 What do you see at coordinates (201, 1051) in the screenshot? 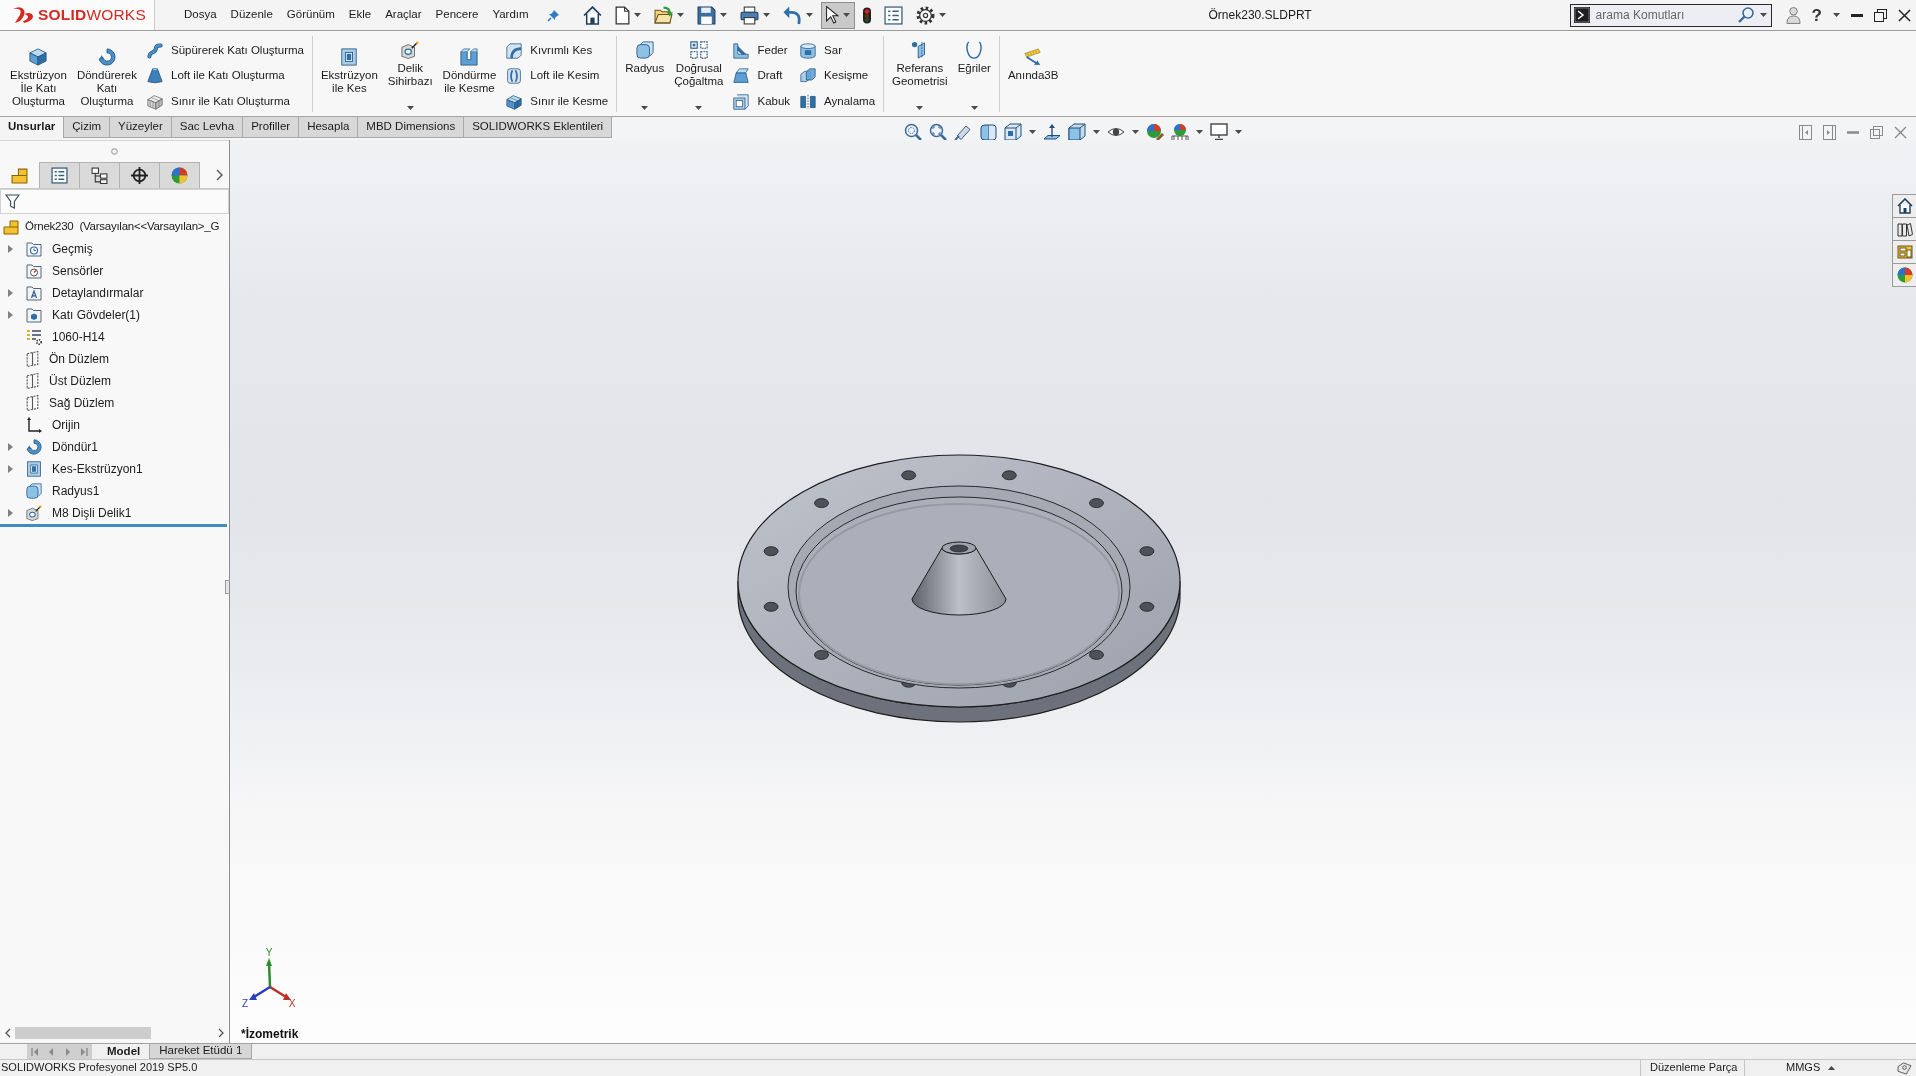
I see `bottom-tab: Hareket Etüdü 1` at bounding box center [201, 1051].